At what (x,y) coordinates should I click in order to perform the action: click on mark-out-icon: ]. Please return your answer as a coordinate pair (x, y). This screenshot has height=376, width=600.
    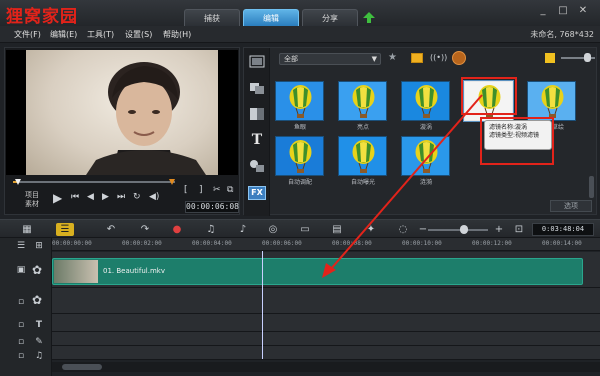
    Looking at the image, I should click on (201, 190).